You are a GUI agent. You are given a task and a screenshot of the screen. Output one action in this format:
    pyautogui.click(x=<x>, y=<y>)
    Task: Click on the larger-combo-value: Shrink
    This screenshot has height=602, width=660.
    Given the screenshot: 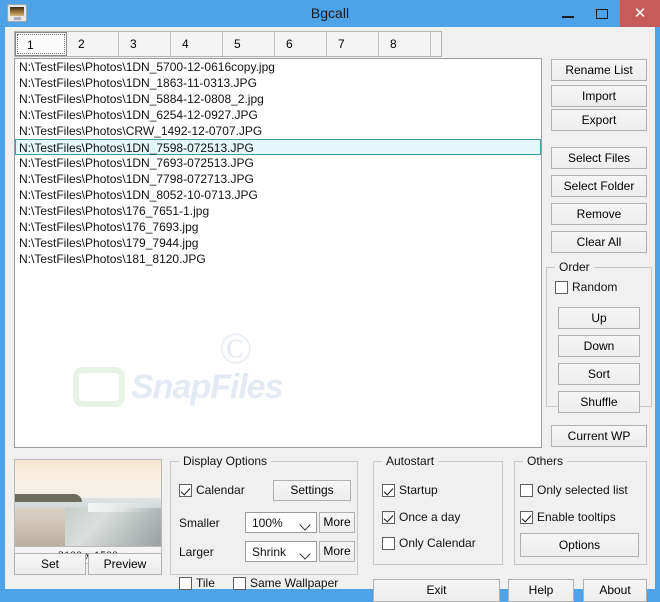 What is the action you would take?
    pyautogui.click(x=269, y=552)
    